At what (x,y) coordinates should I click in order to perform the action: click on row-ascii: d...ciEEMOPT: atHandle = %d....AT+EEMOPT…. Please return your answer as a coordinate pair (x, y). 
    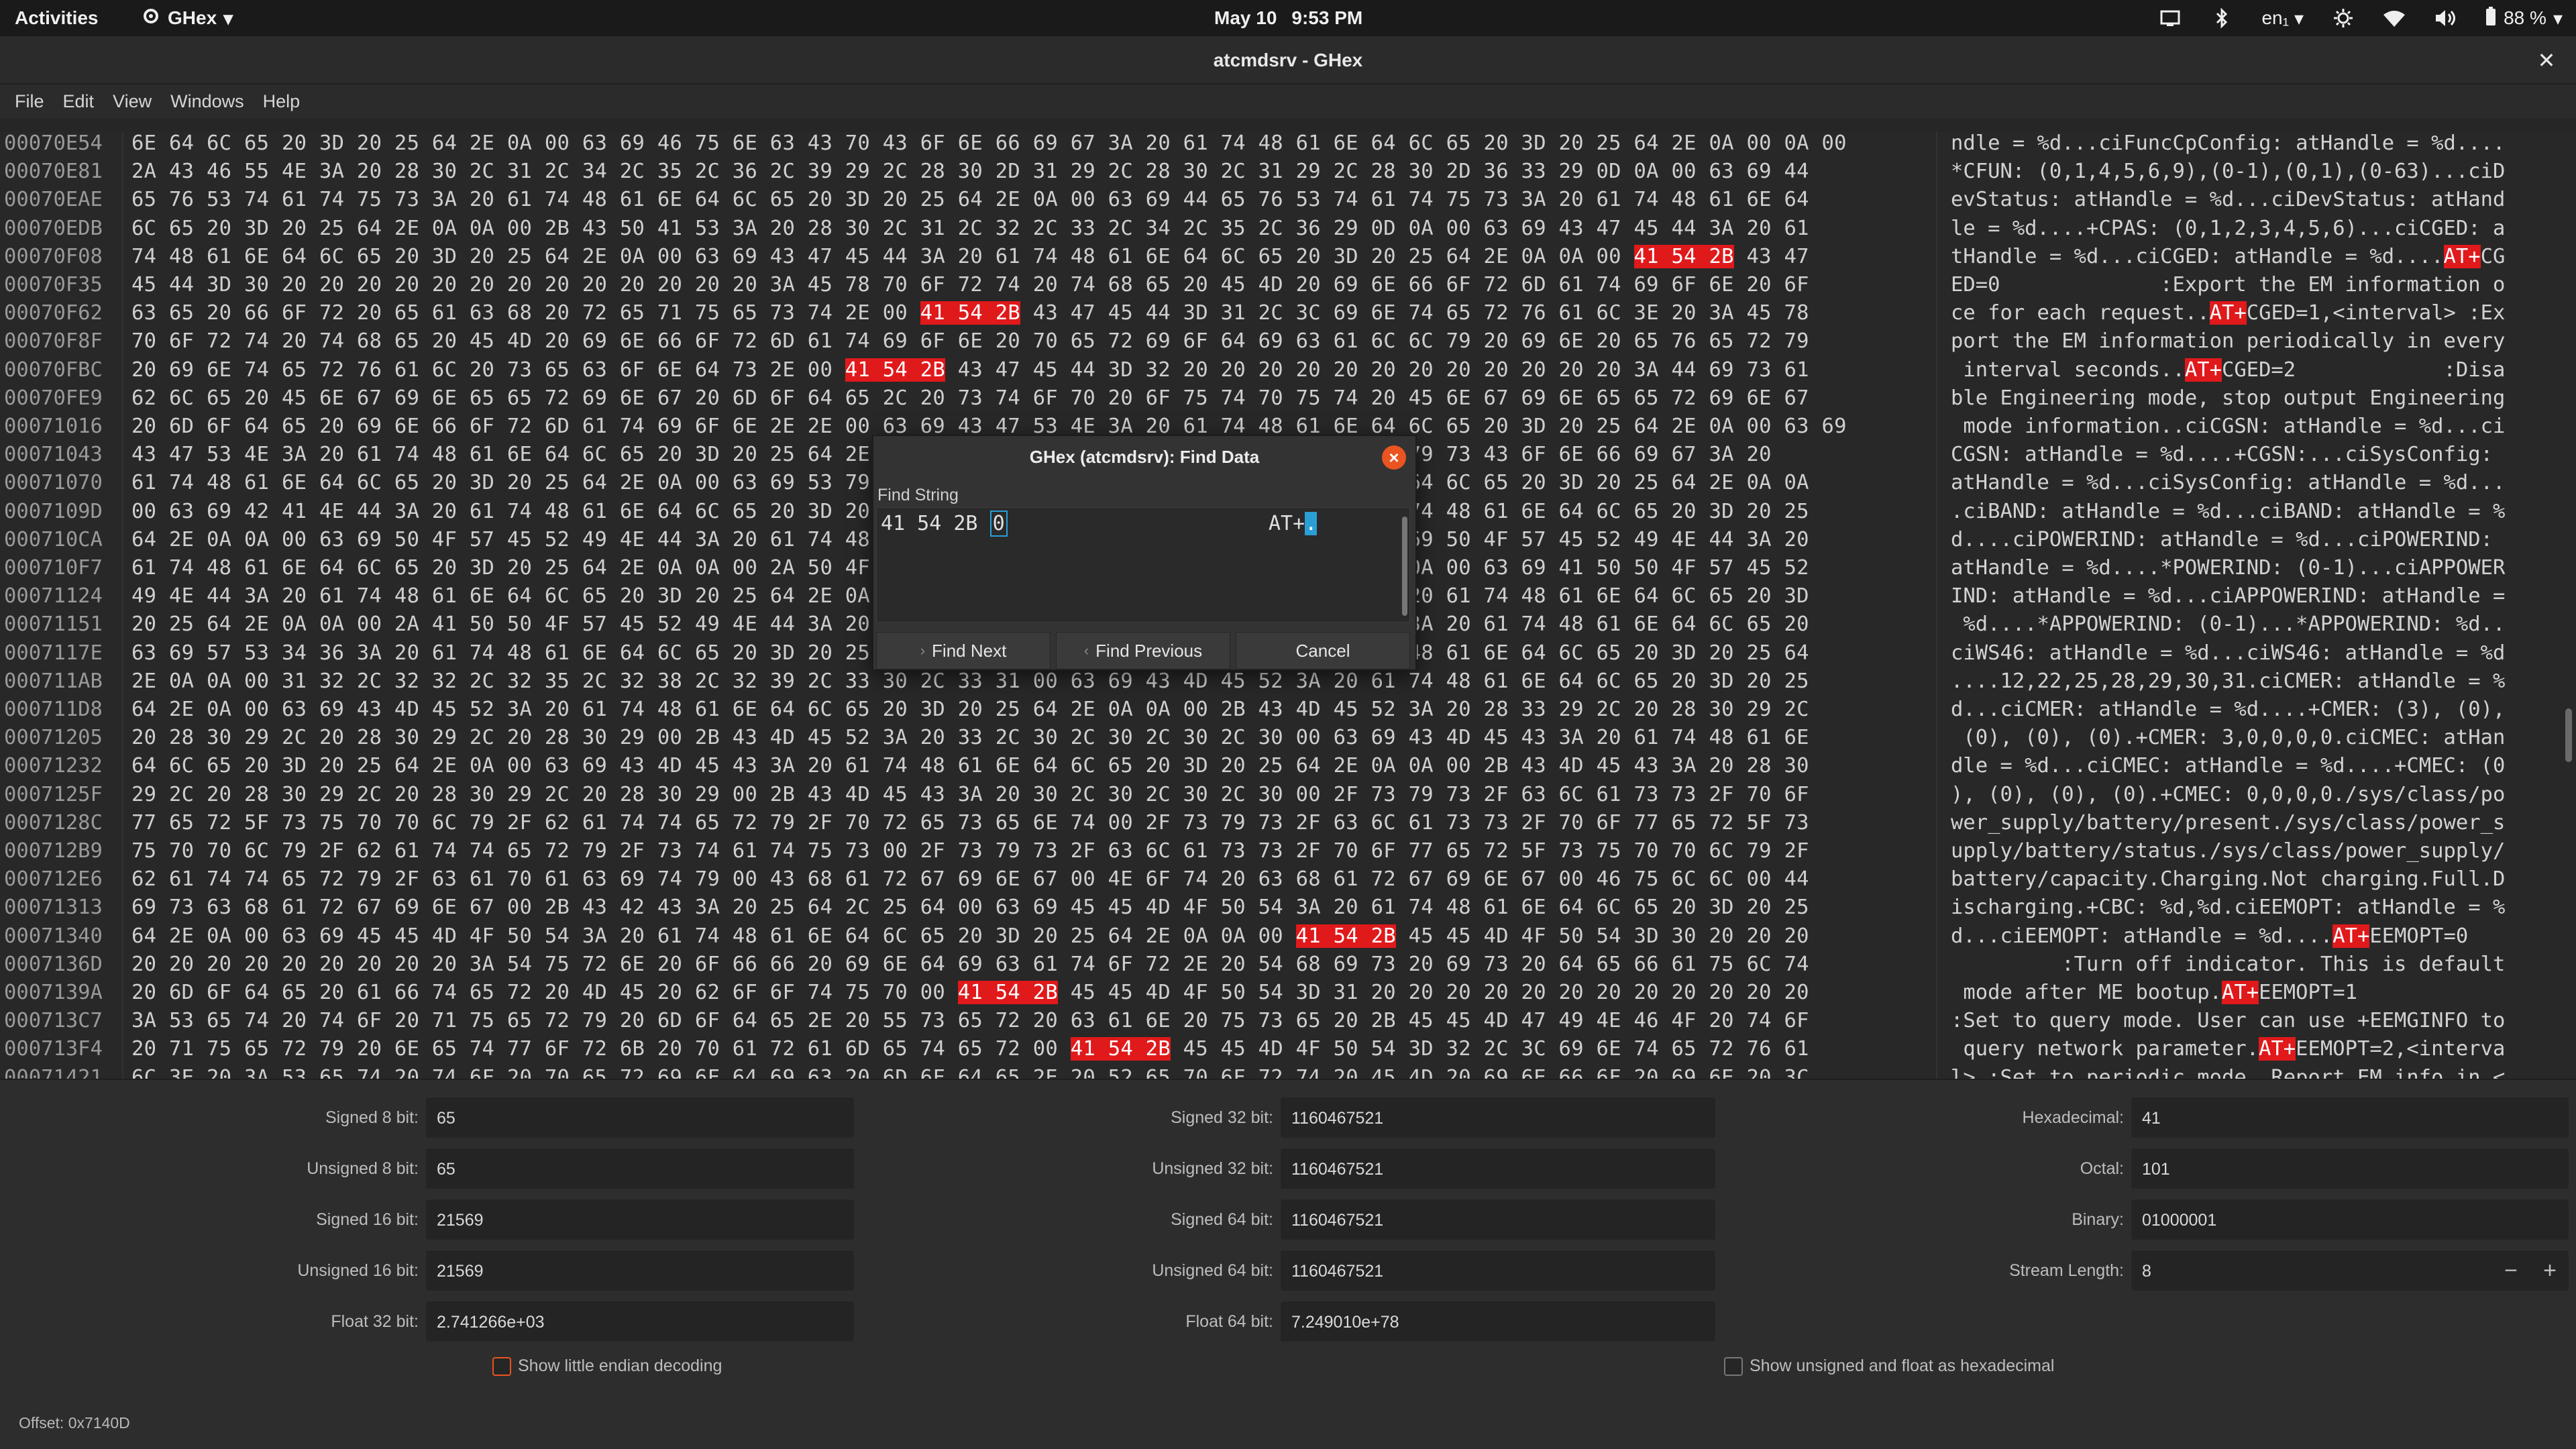
    Looking at the image, I should click on (2228, 936).